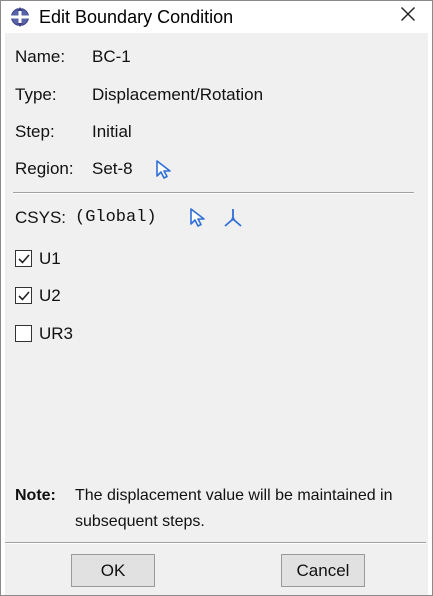 The width and height of the screenshot is (433, 596). I want to click on ok-button: OK, so click(113, 570).